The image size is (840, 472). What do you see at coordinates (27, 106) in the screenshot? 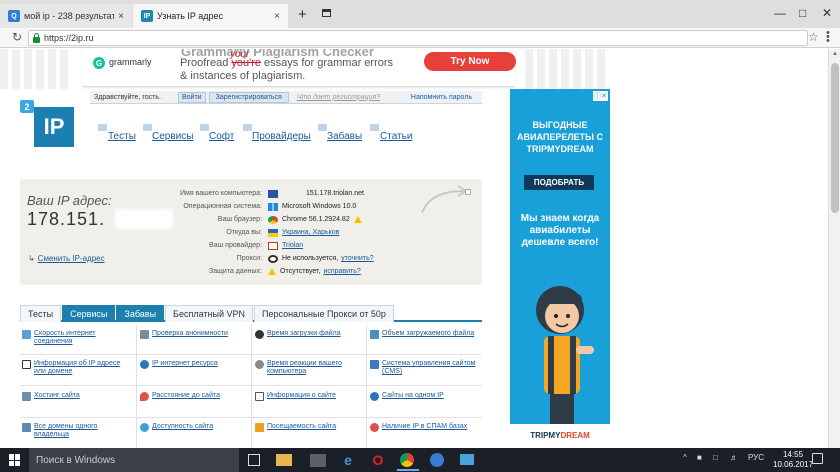
I see `logo-badge: 2` at bounding box center [27, 106].